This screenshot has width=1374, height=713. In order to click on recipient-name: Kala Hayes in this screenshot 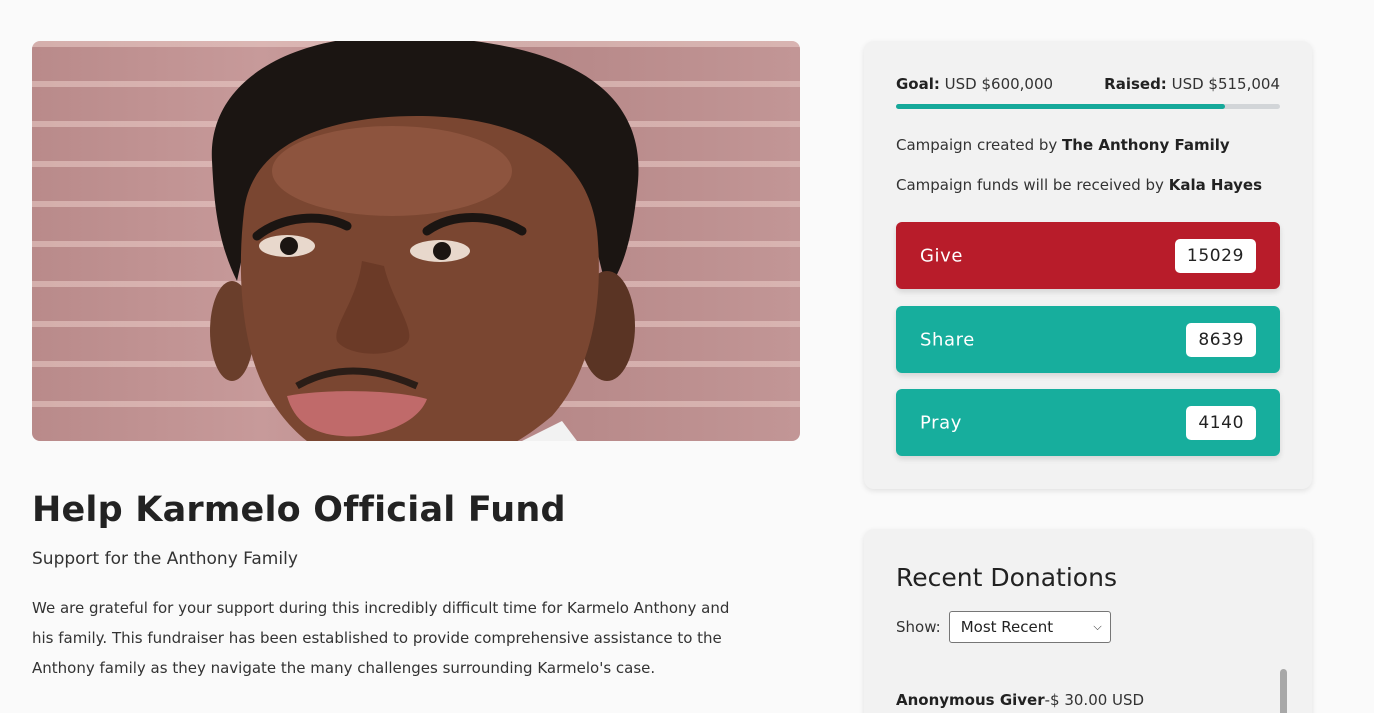, I will do `click(1215, 185)`.